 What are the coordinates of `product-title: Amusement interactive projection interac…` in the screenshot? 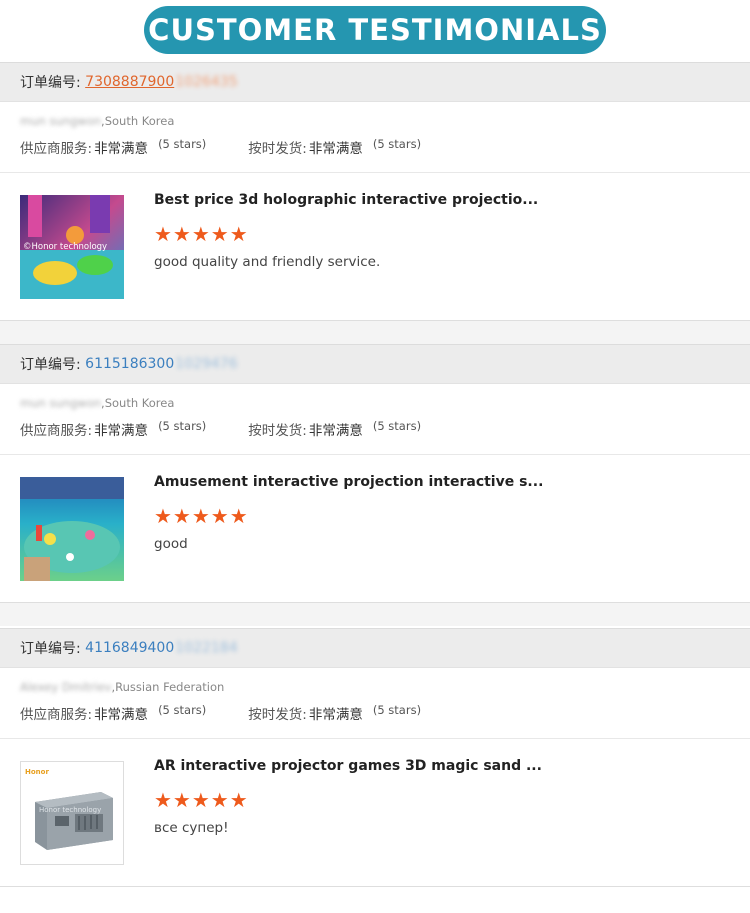 It's located at (348, 482).